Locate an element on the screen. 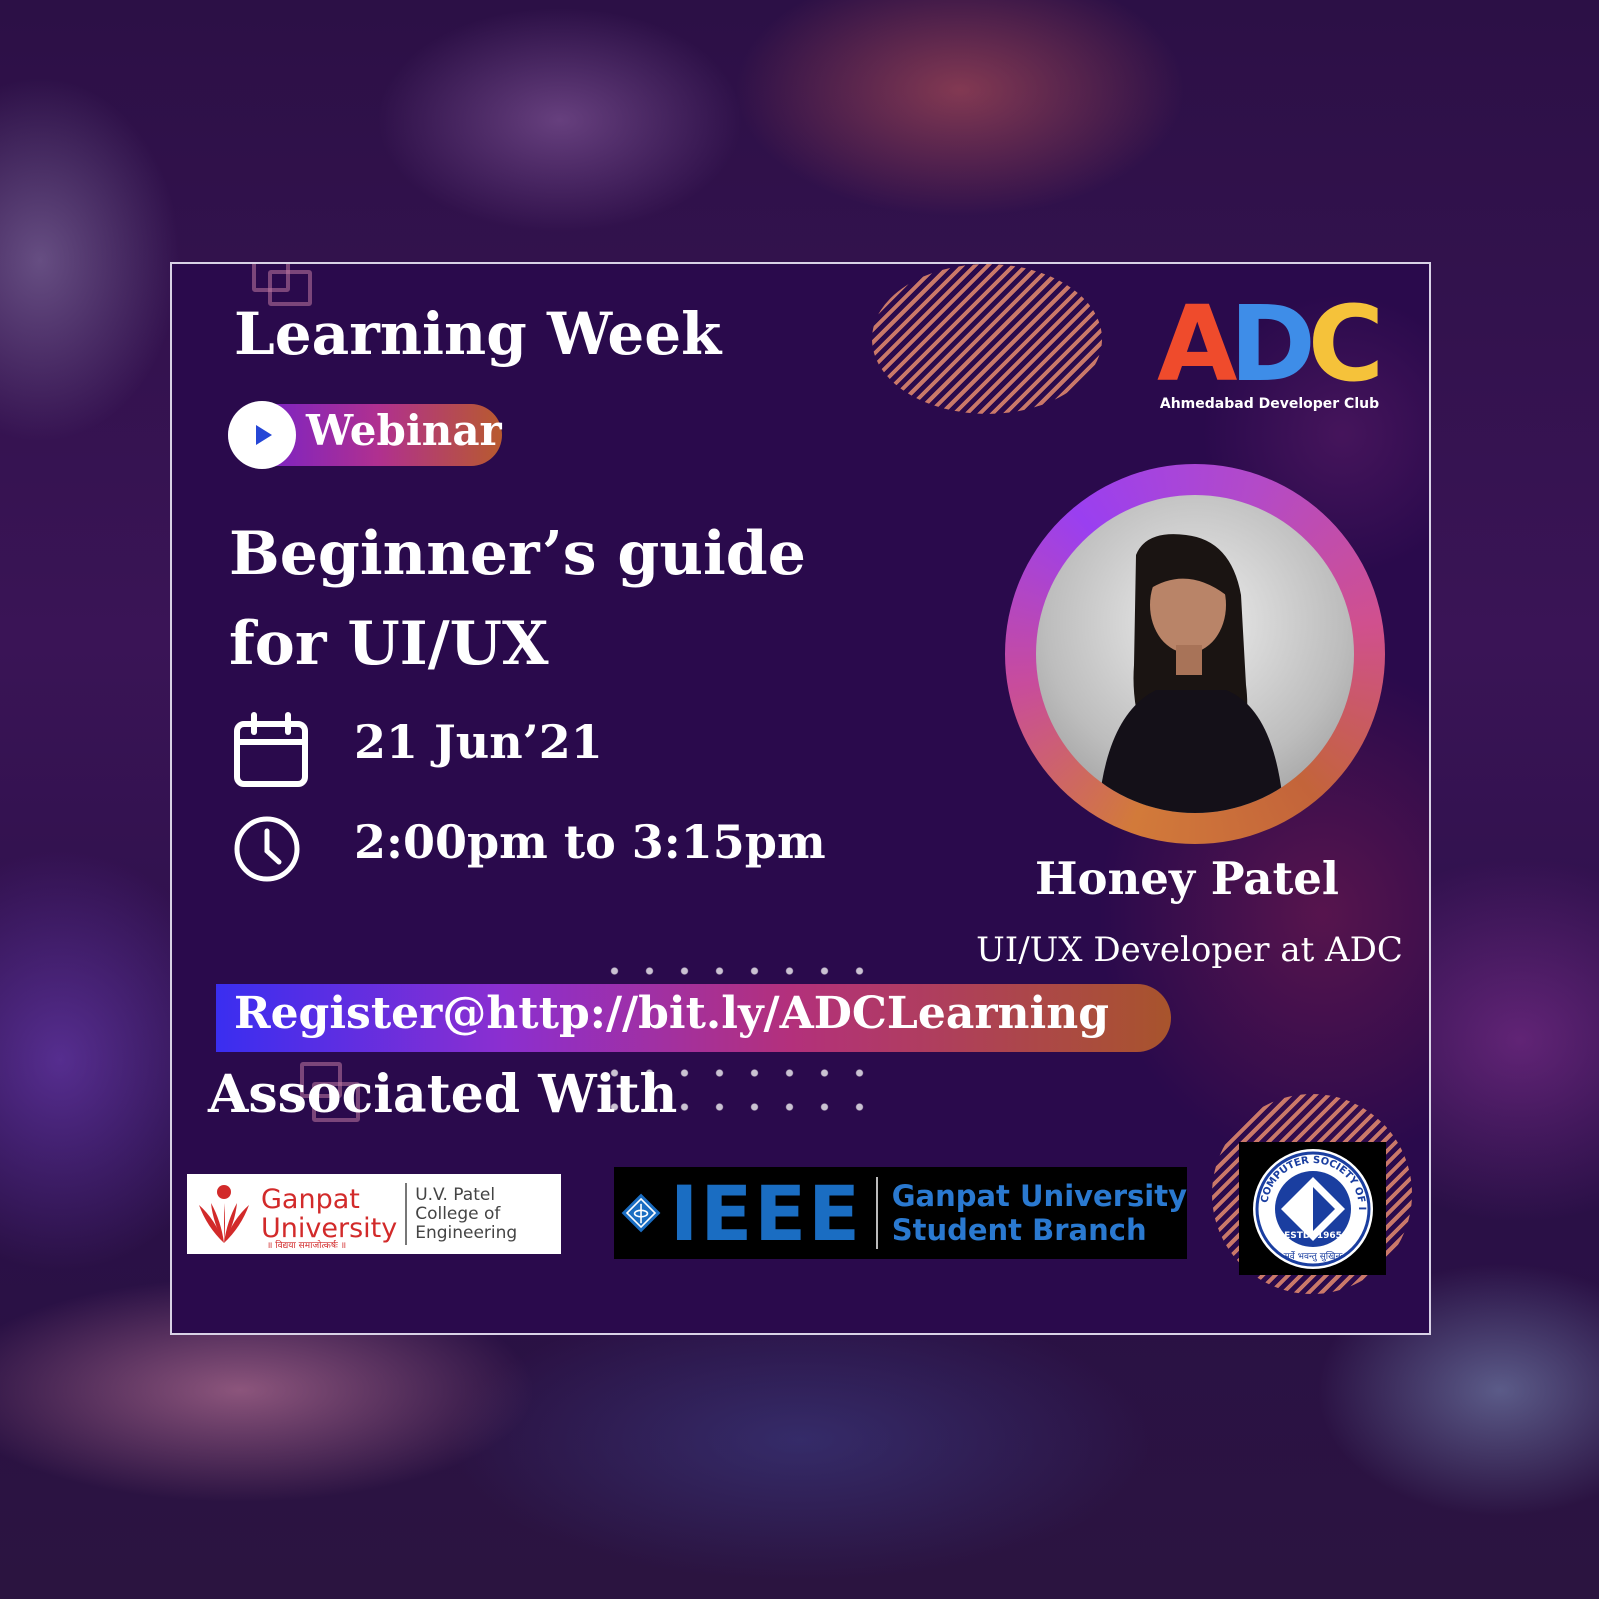  ieee-branch-line2: Student Branch is located at coordinates (1019, 1230).